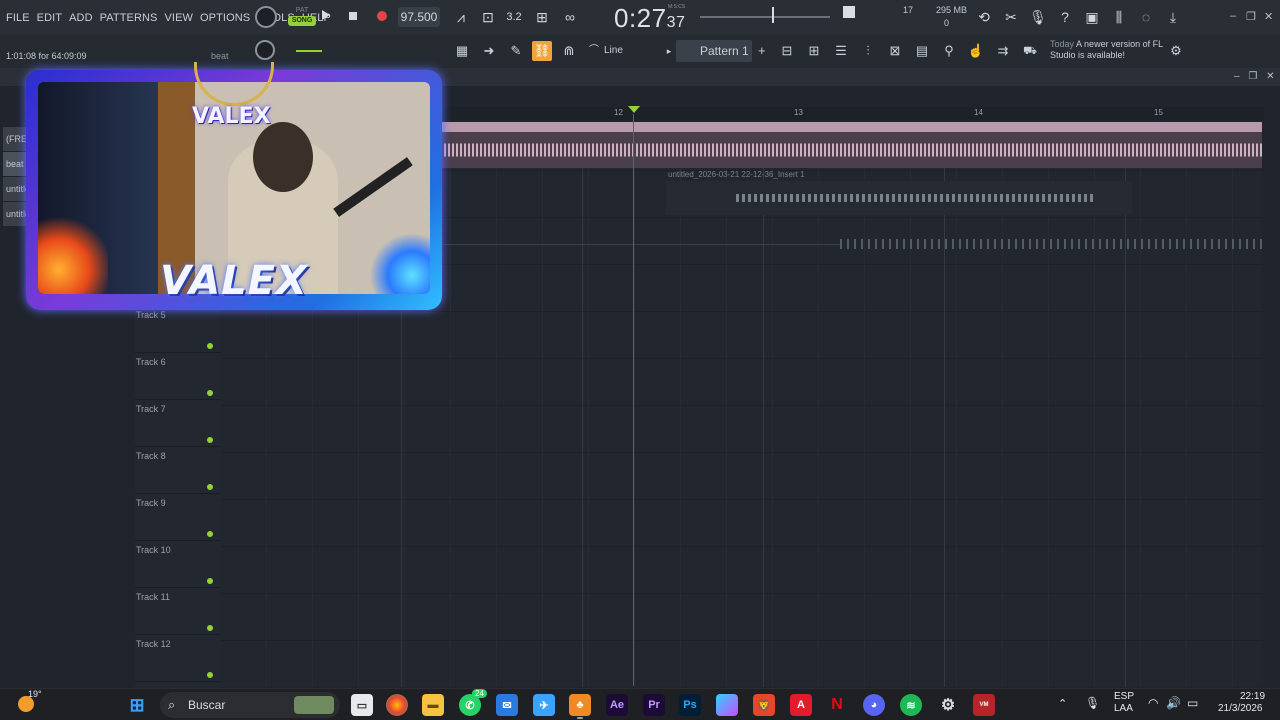  I want to click on pat-mode-label: PAT, so click(302, 11).